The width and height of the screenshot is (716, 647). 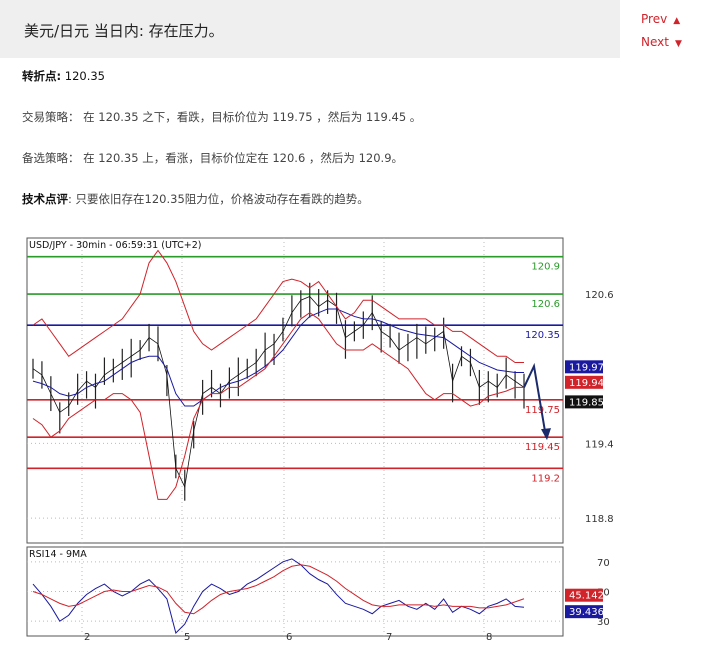 I want to click on y-tick-label: 118.8, so click(x=599, y=519).